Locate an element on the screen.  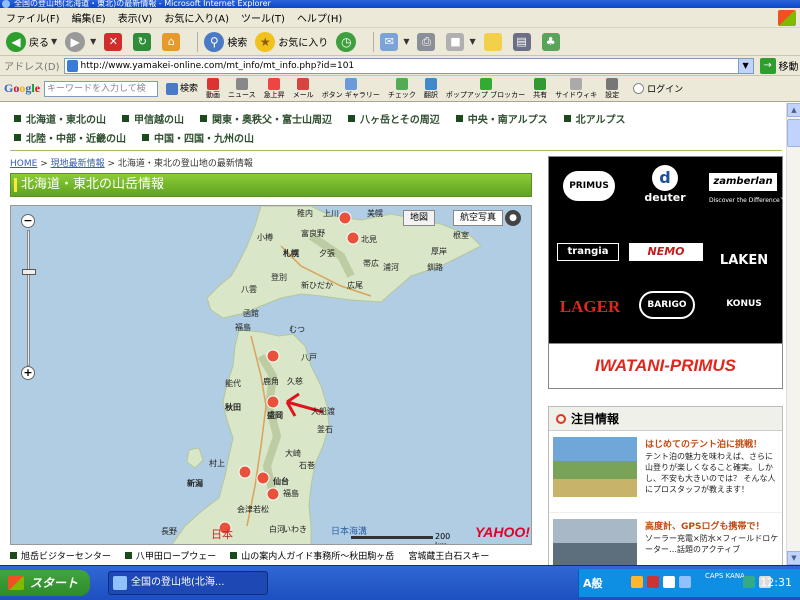
google-sidewiki-button: サイドウィキ is located at coordinates (576, 88).